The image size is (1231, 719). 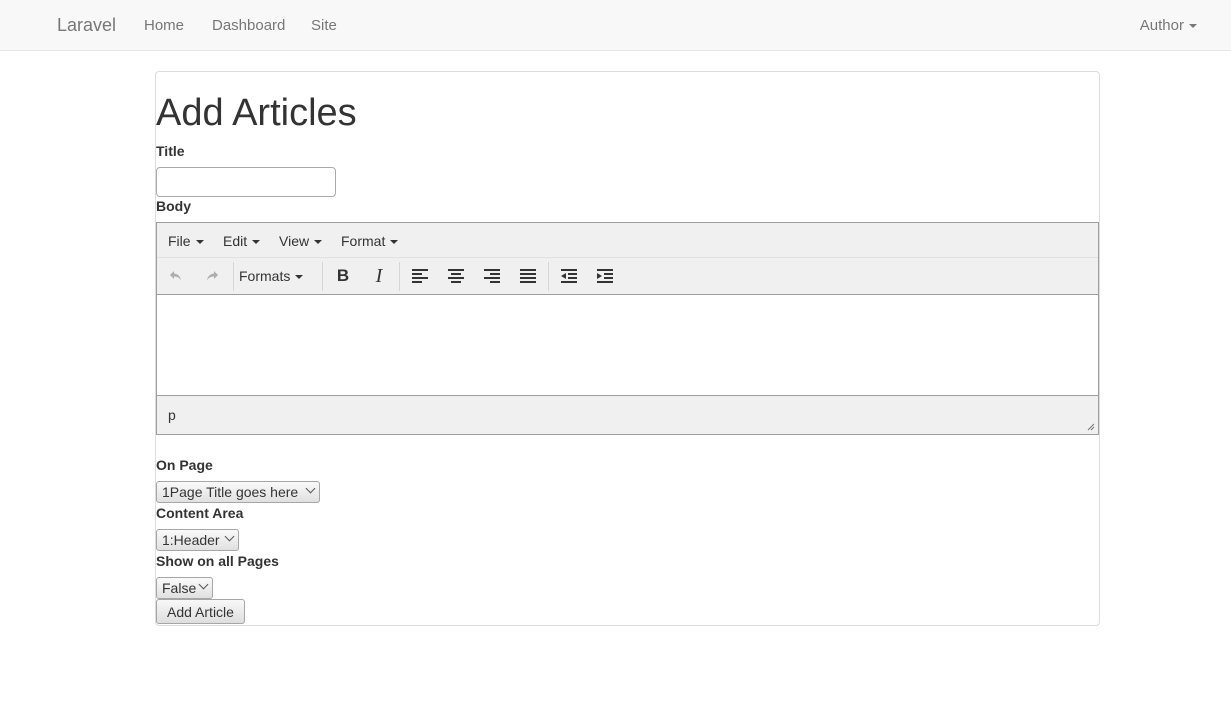 I want to click on title-input, so click(x=246, y=182).